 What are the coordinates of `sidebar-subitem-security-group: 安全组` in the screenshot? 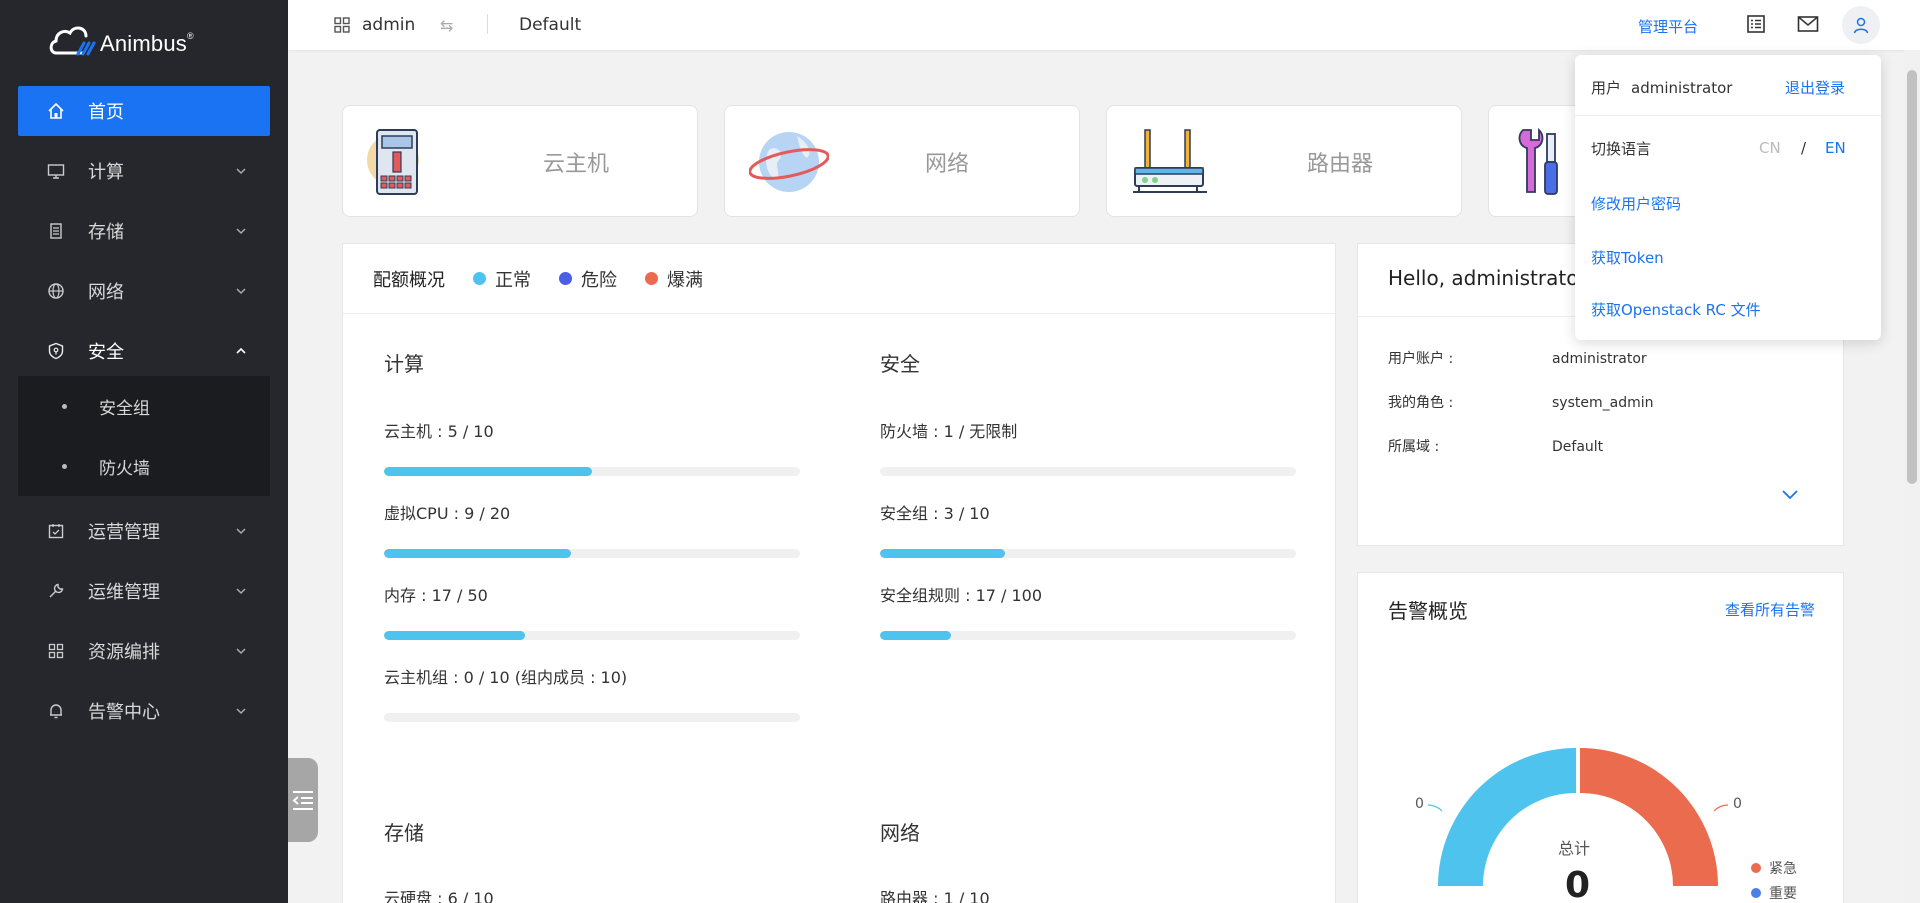 It's located at (144, 406).